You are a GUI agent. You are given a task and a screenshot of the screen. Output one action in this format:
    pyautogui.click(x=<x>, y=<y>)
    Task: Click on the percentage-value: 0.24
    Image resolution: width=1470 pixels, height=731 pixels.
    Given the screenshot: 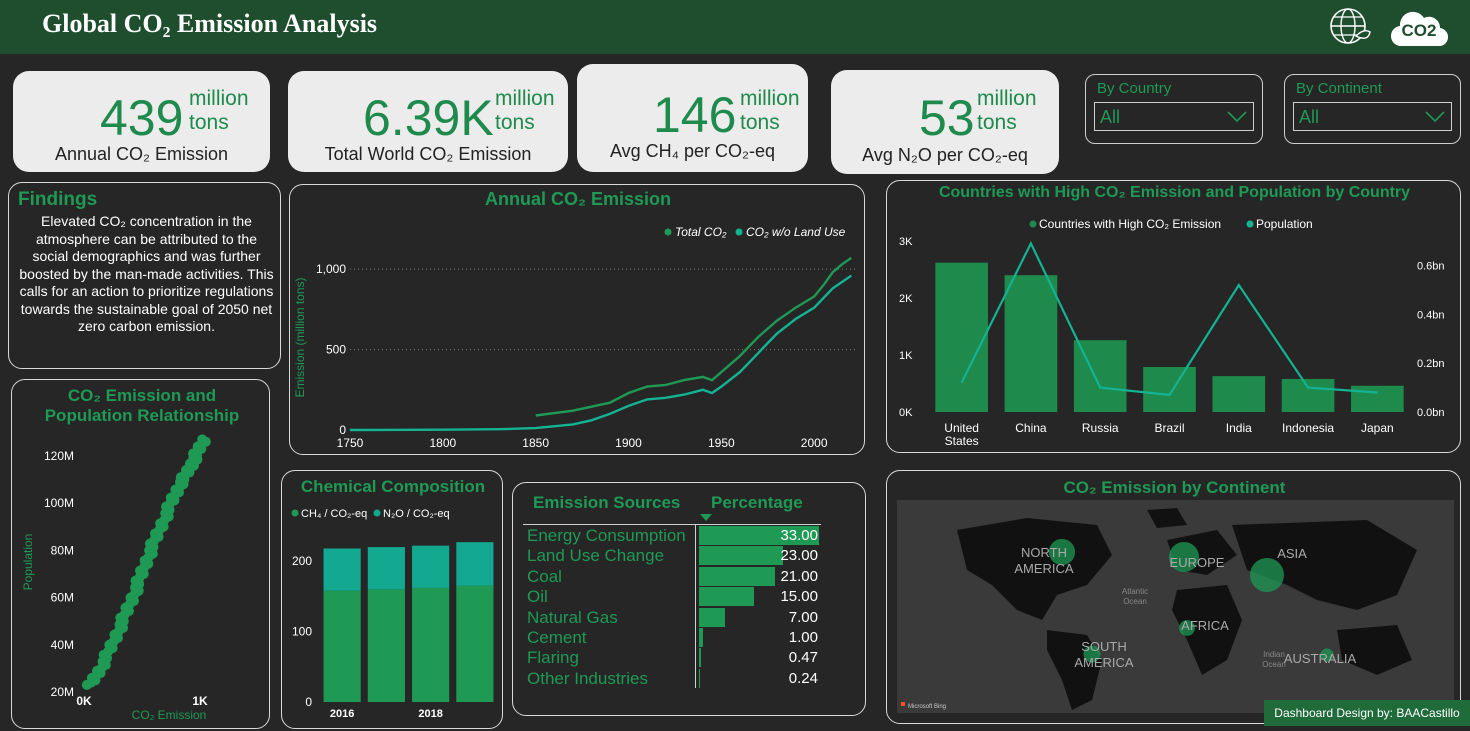 What is the action you would take?
    pyautogui.click(x=803, y=678)
    